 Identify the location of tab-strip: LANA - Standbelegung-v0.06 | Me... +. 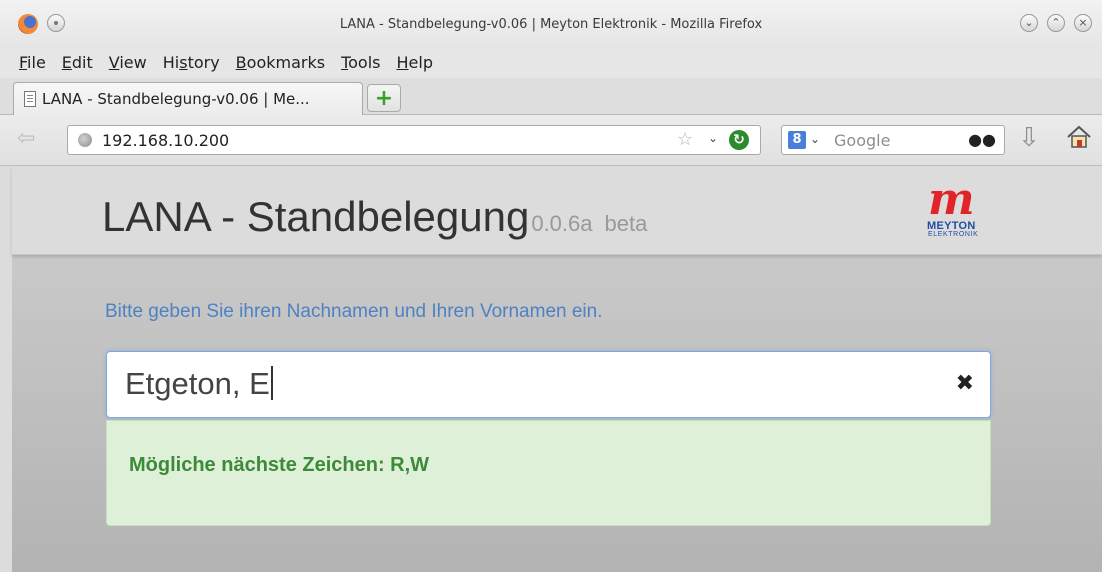
(551, 96).